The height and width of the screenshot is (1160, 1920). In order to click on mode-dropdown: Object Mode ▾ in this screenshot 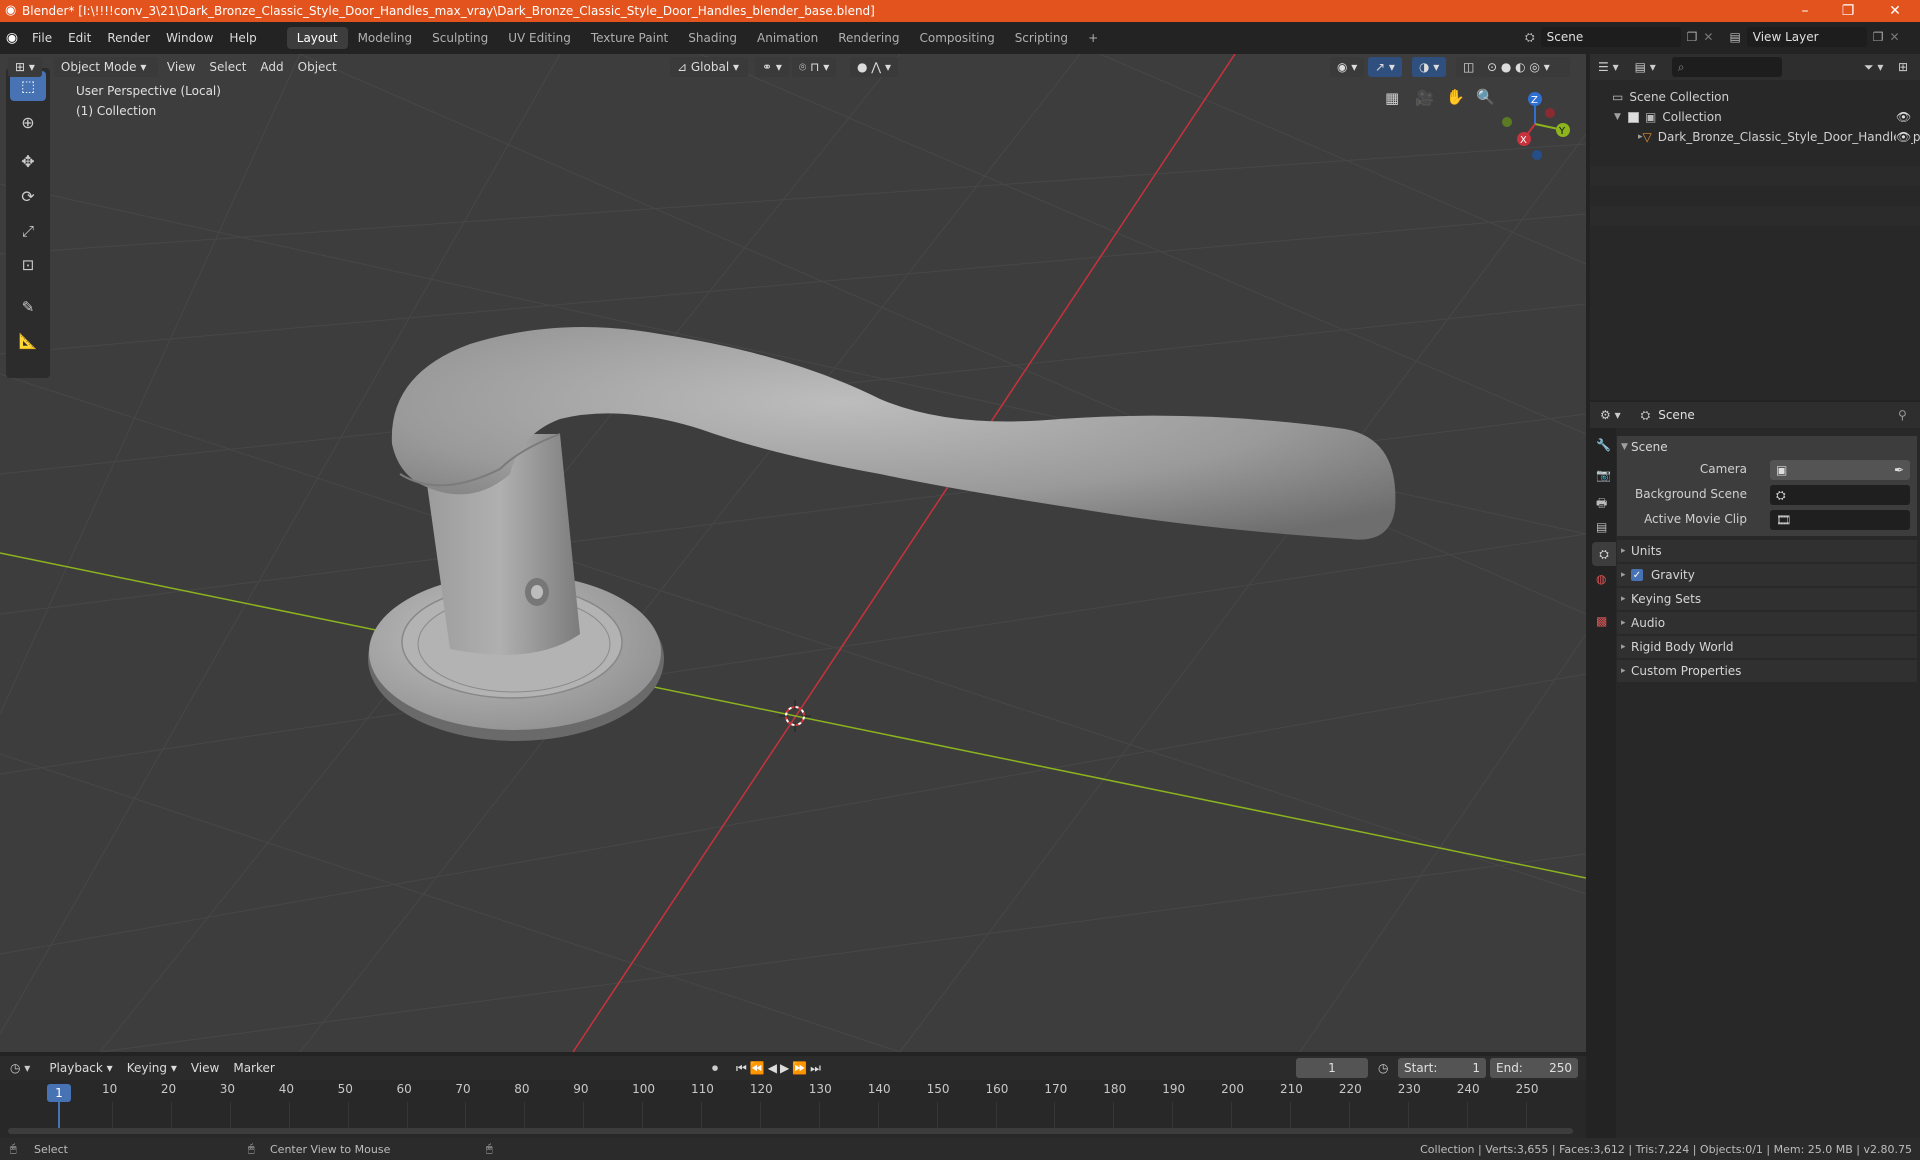, I will do `click(105, 67)`.